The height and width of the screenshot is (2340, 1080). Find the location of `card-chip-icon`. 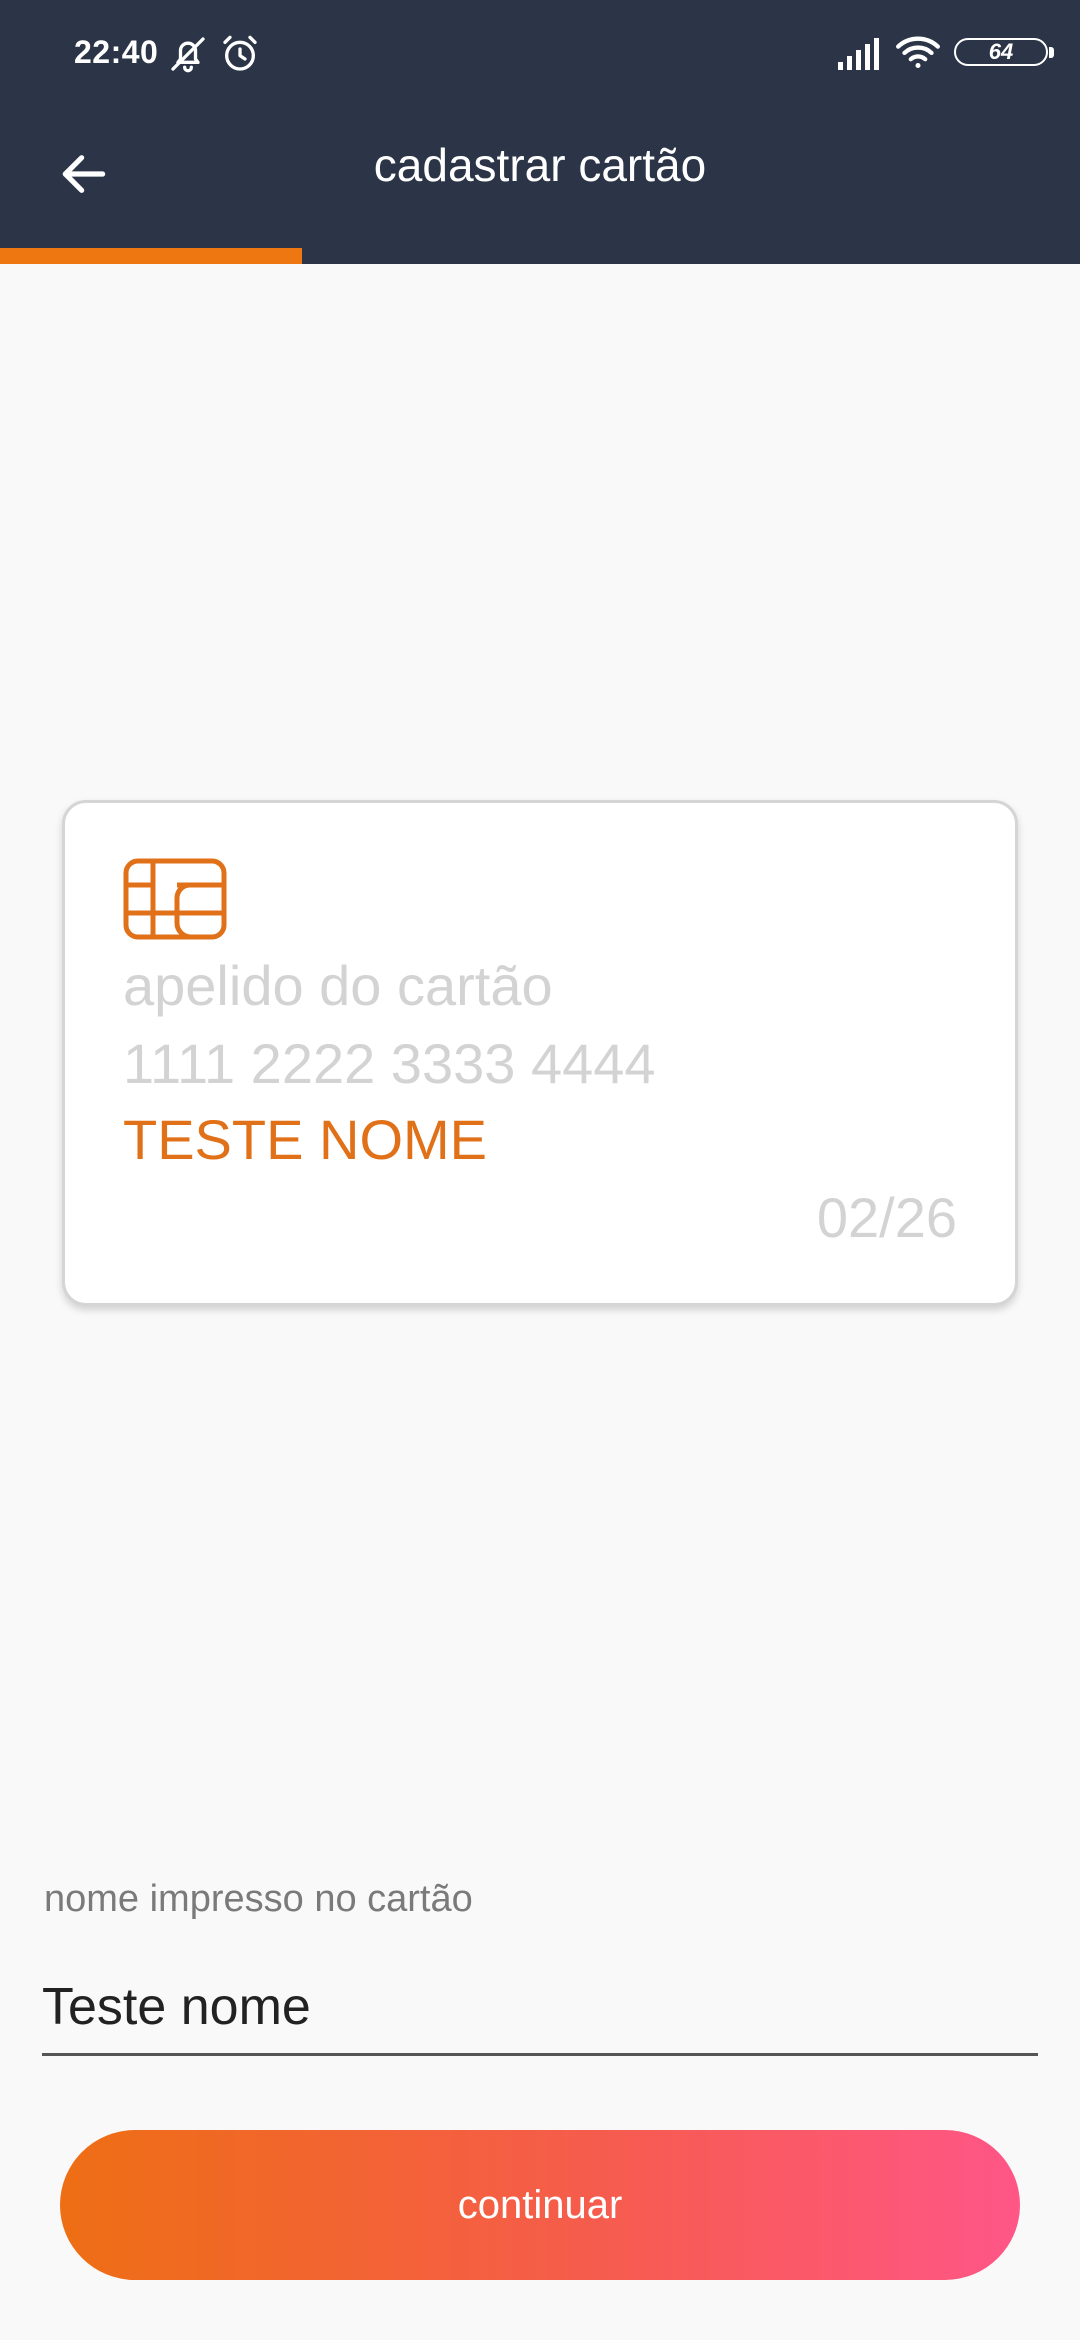

card-chip-icon is located at coordinates (175, 899).